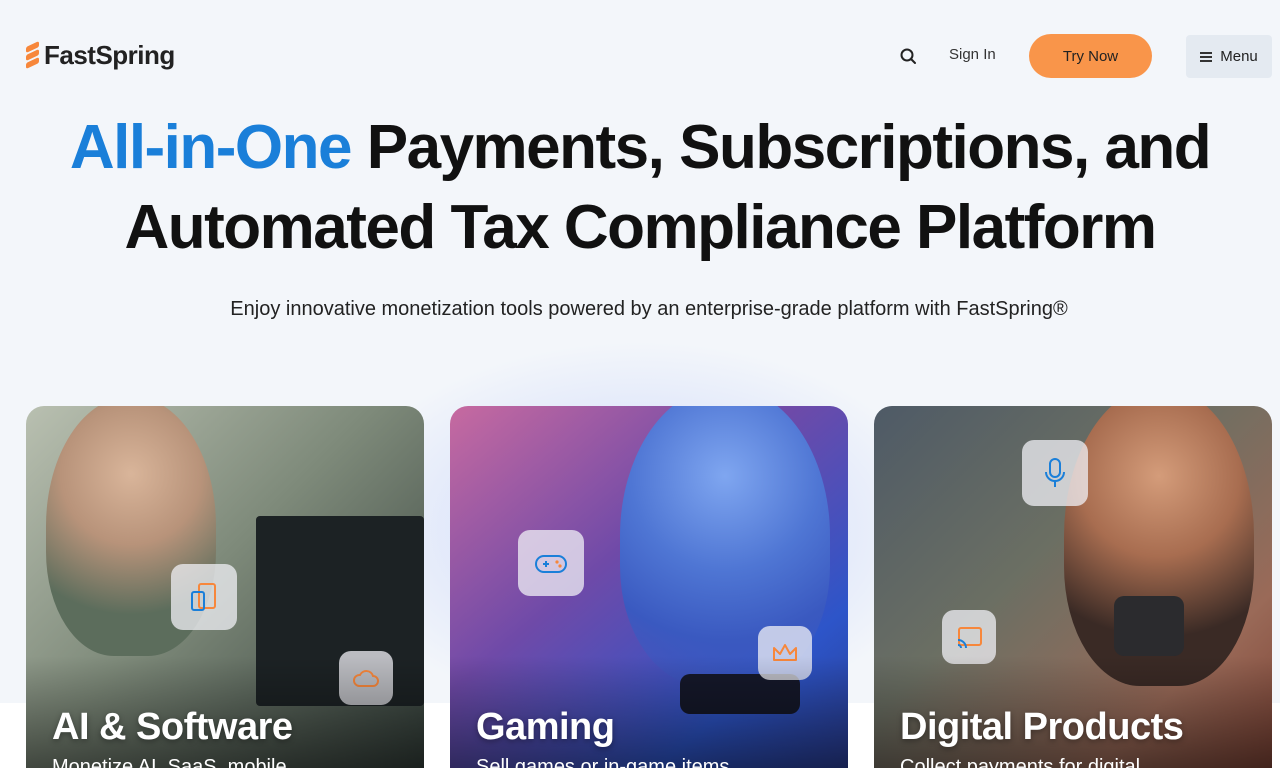  Describe the element at coordinates (649, 587) in the screenshot. I see `card-gaming: Gaming Sell games or in-game items` at that location.